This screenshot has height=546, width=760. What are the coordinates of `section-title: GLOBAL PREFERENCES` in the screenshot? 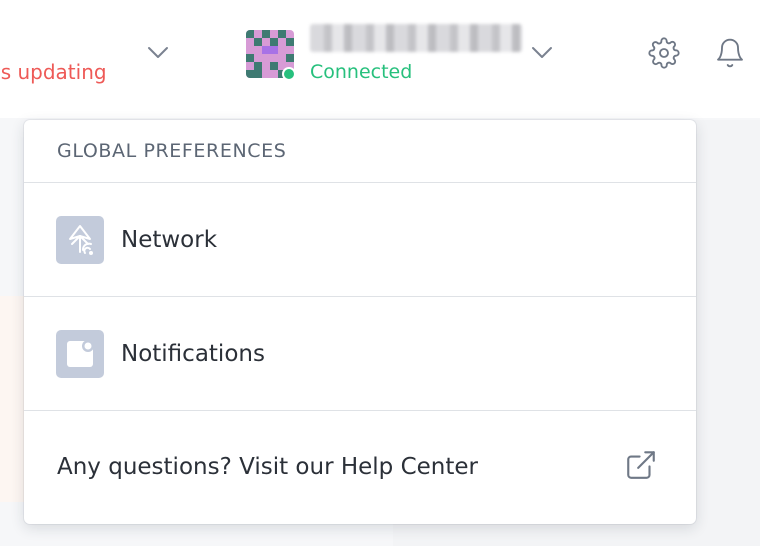 It's located at (360, 151).